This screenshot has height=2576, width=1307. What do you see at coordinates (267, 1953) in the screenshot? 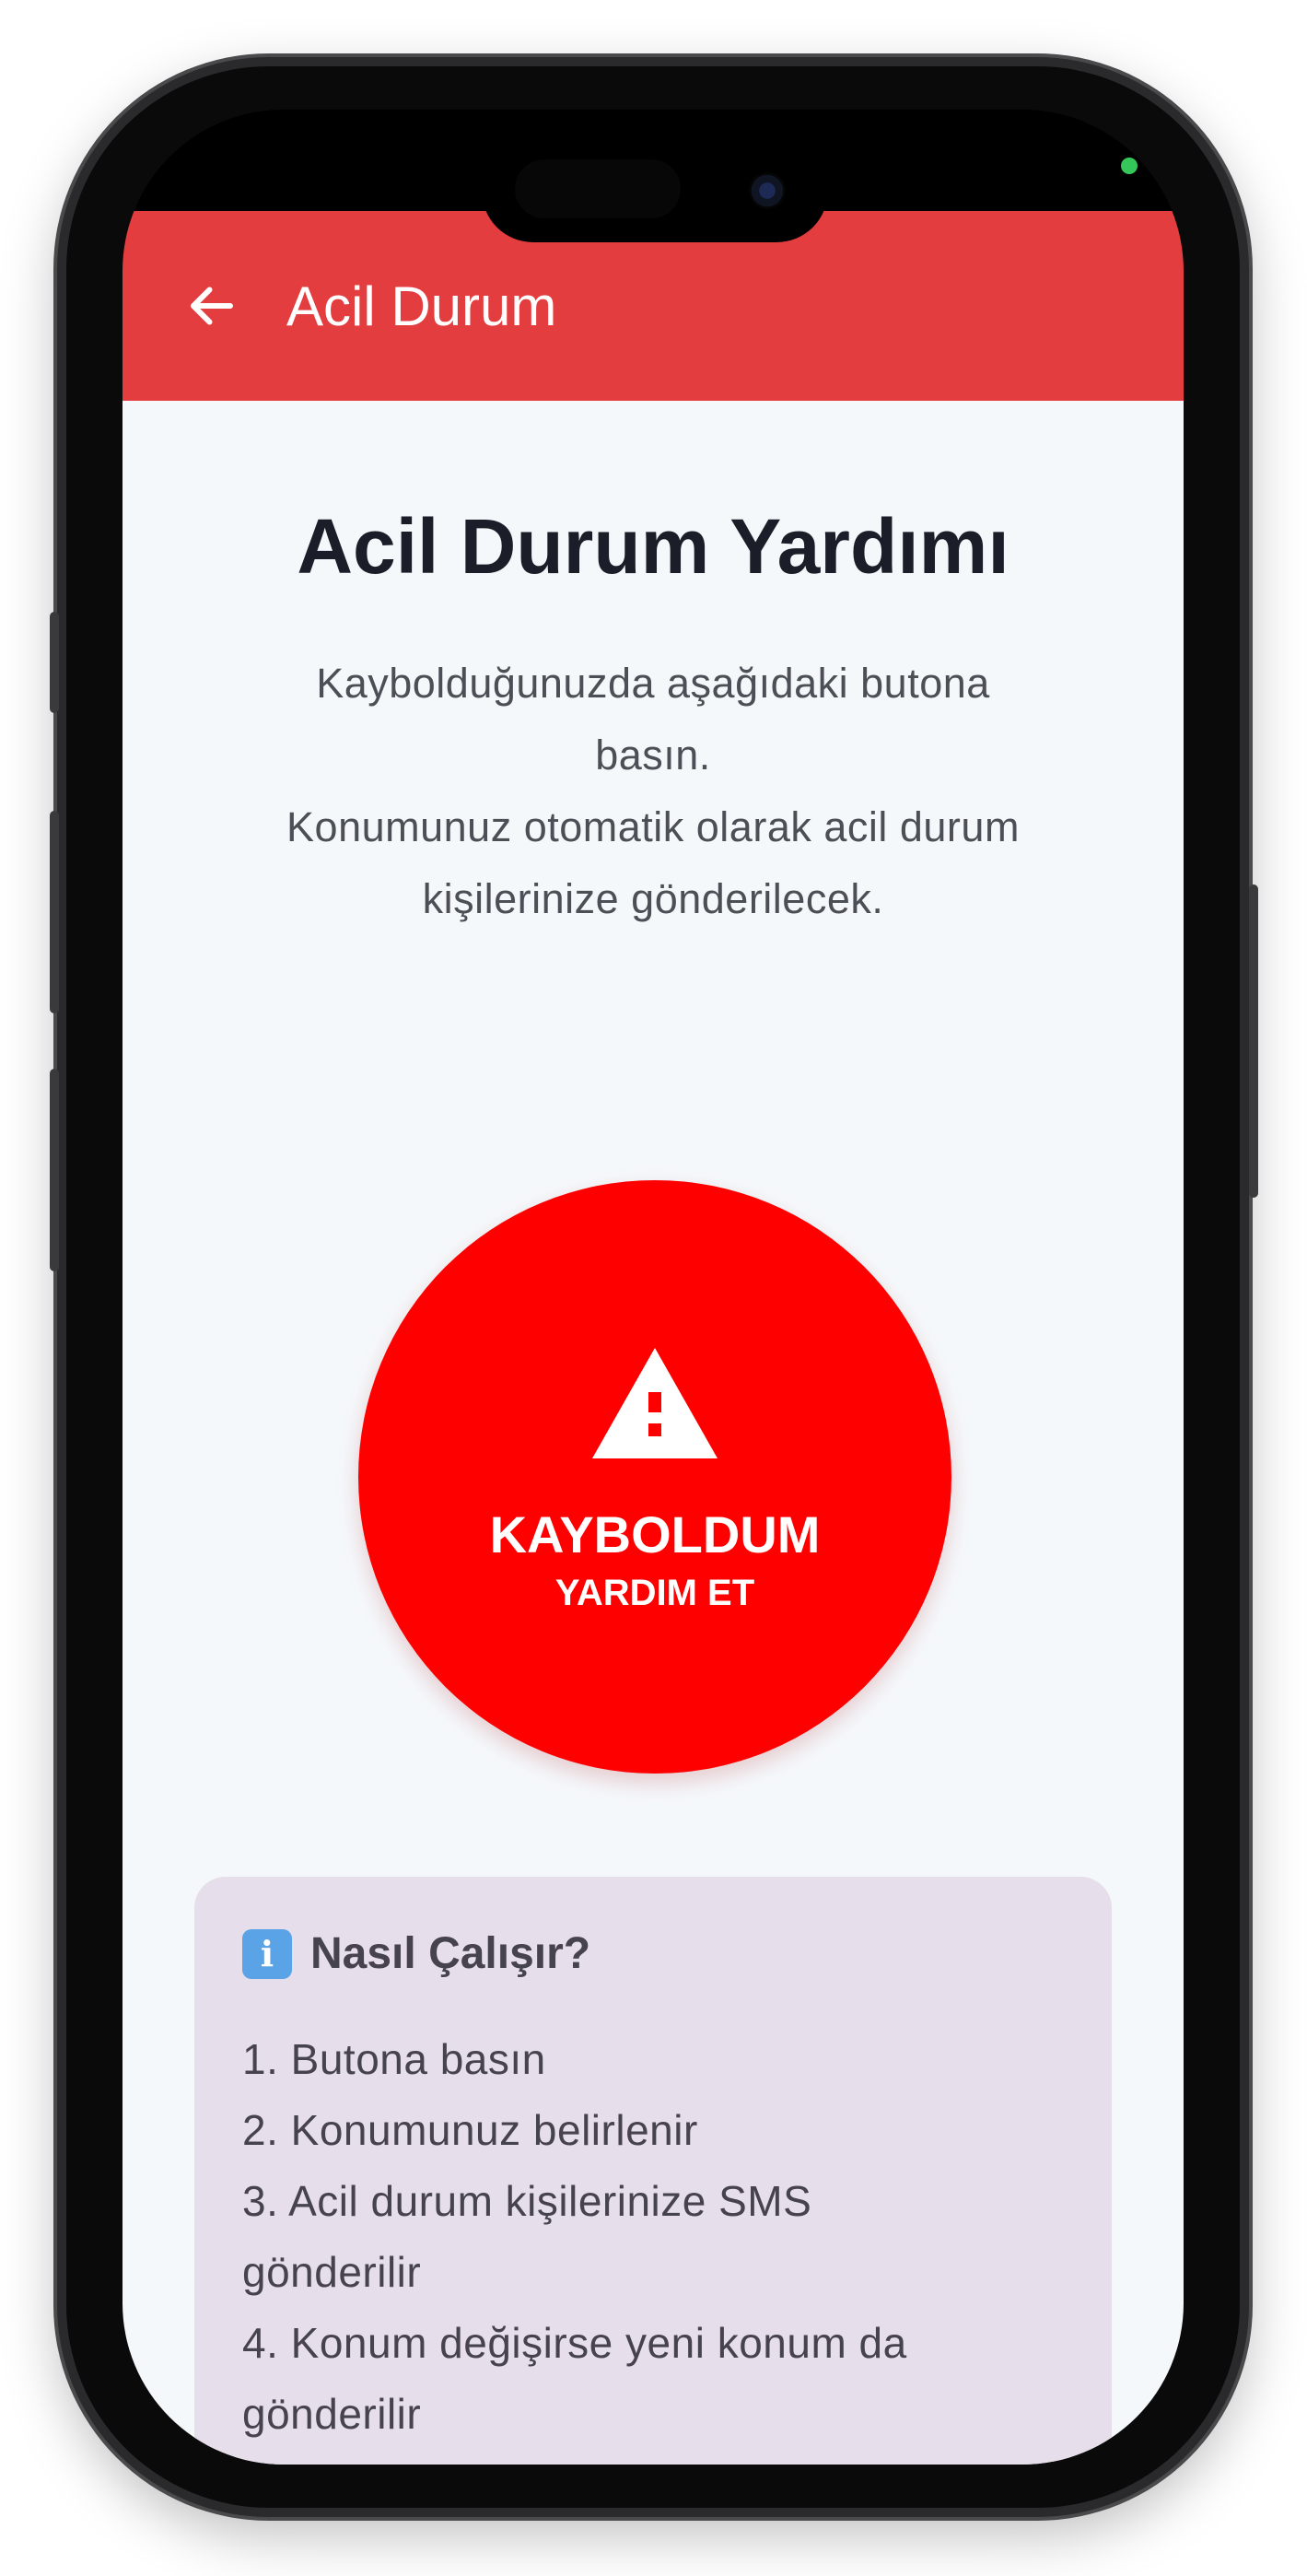
I see `info-icon: i` at bounding box center [267, 1953].